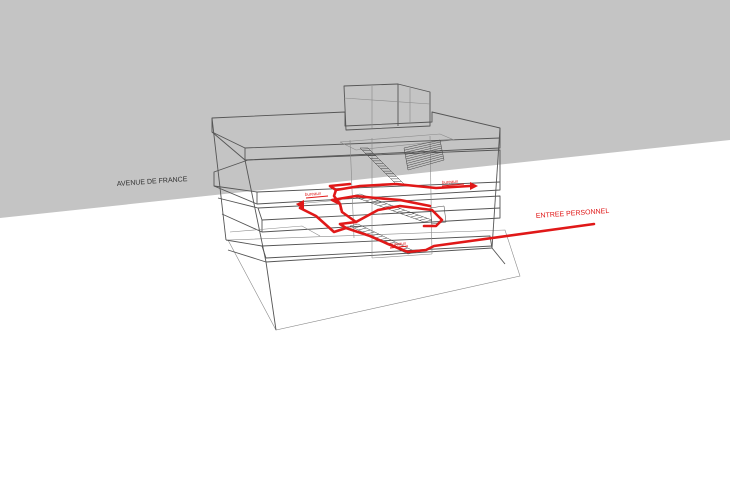 This screenshot has width=730, height=487. I want to click on tag-upper-left: bureaux, so click(313, 194).